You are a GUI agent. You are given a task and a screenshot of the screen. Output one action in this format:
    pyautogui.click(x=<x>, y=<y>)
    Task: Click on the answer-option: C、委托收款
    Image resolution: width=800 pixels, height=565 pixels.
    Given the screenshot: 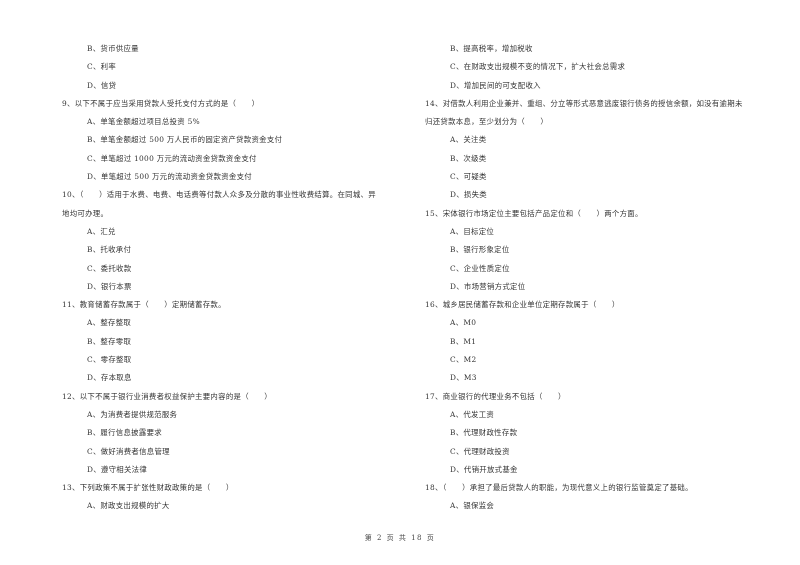 What is the action you would take?
    pyautogui.click(x=109, y=268)
    